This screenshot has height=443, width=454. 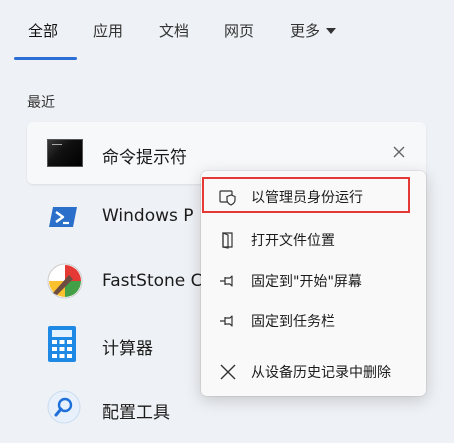 What do you see at coordinates (45, 58) in the screenshot?
I see `active-tab-indicator` at bounding box center [45, 58].